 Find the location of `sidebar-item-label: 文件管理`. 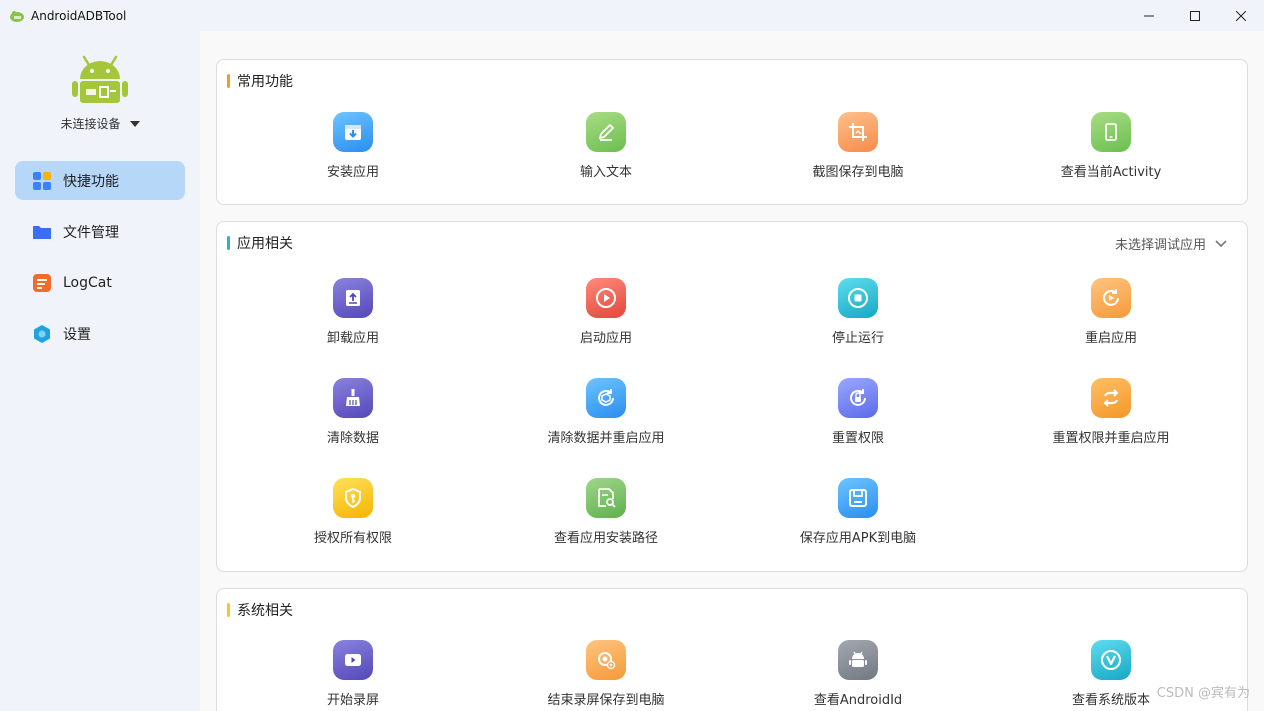

sidebar-item-label: 文件管理 is located at coordinates (91, 232).